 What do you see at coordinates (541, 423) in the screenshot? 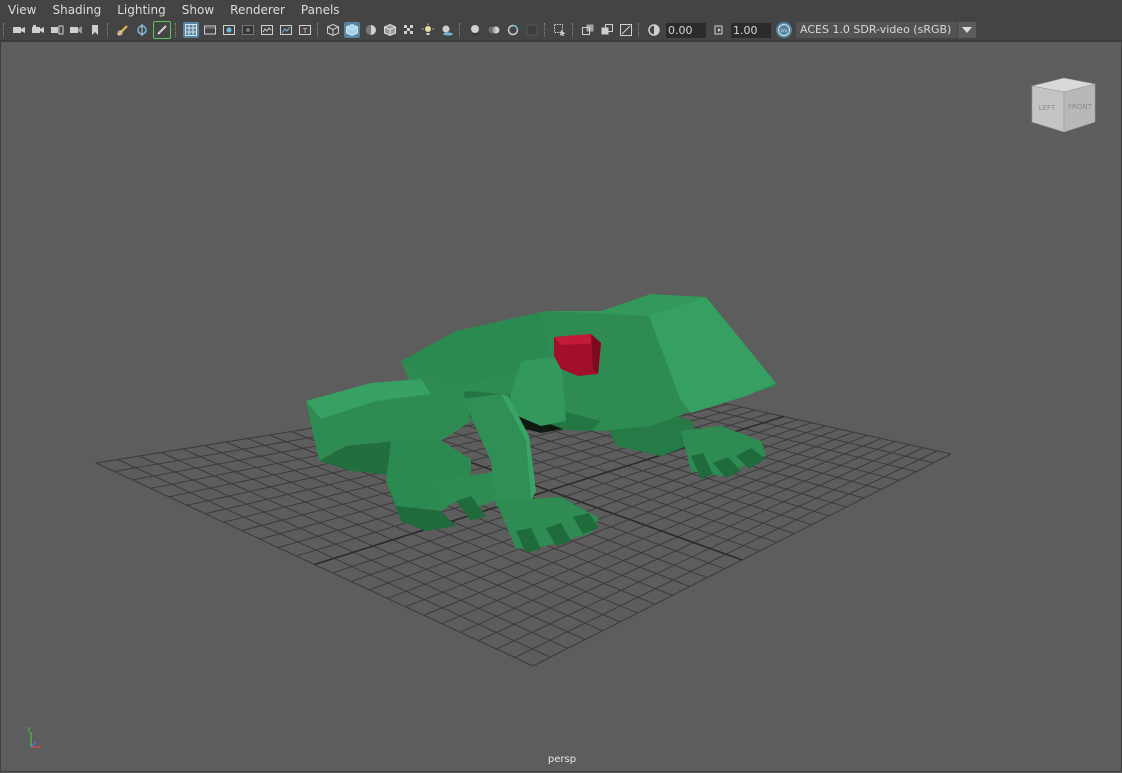
I see `frog-model` at bounding box center [541, 423].